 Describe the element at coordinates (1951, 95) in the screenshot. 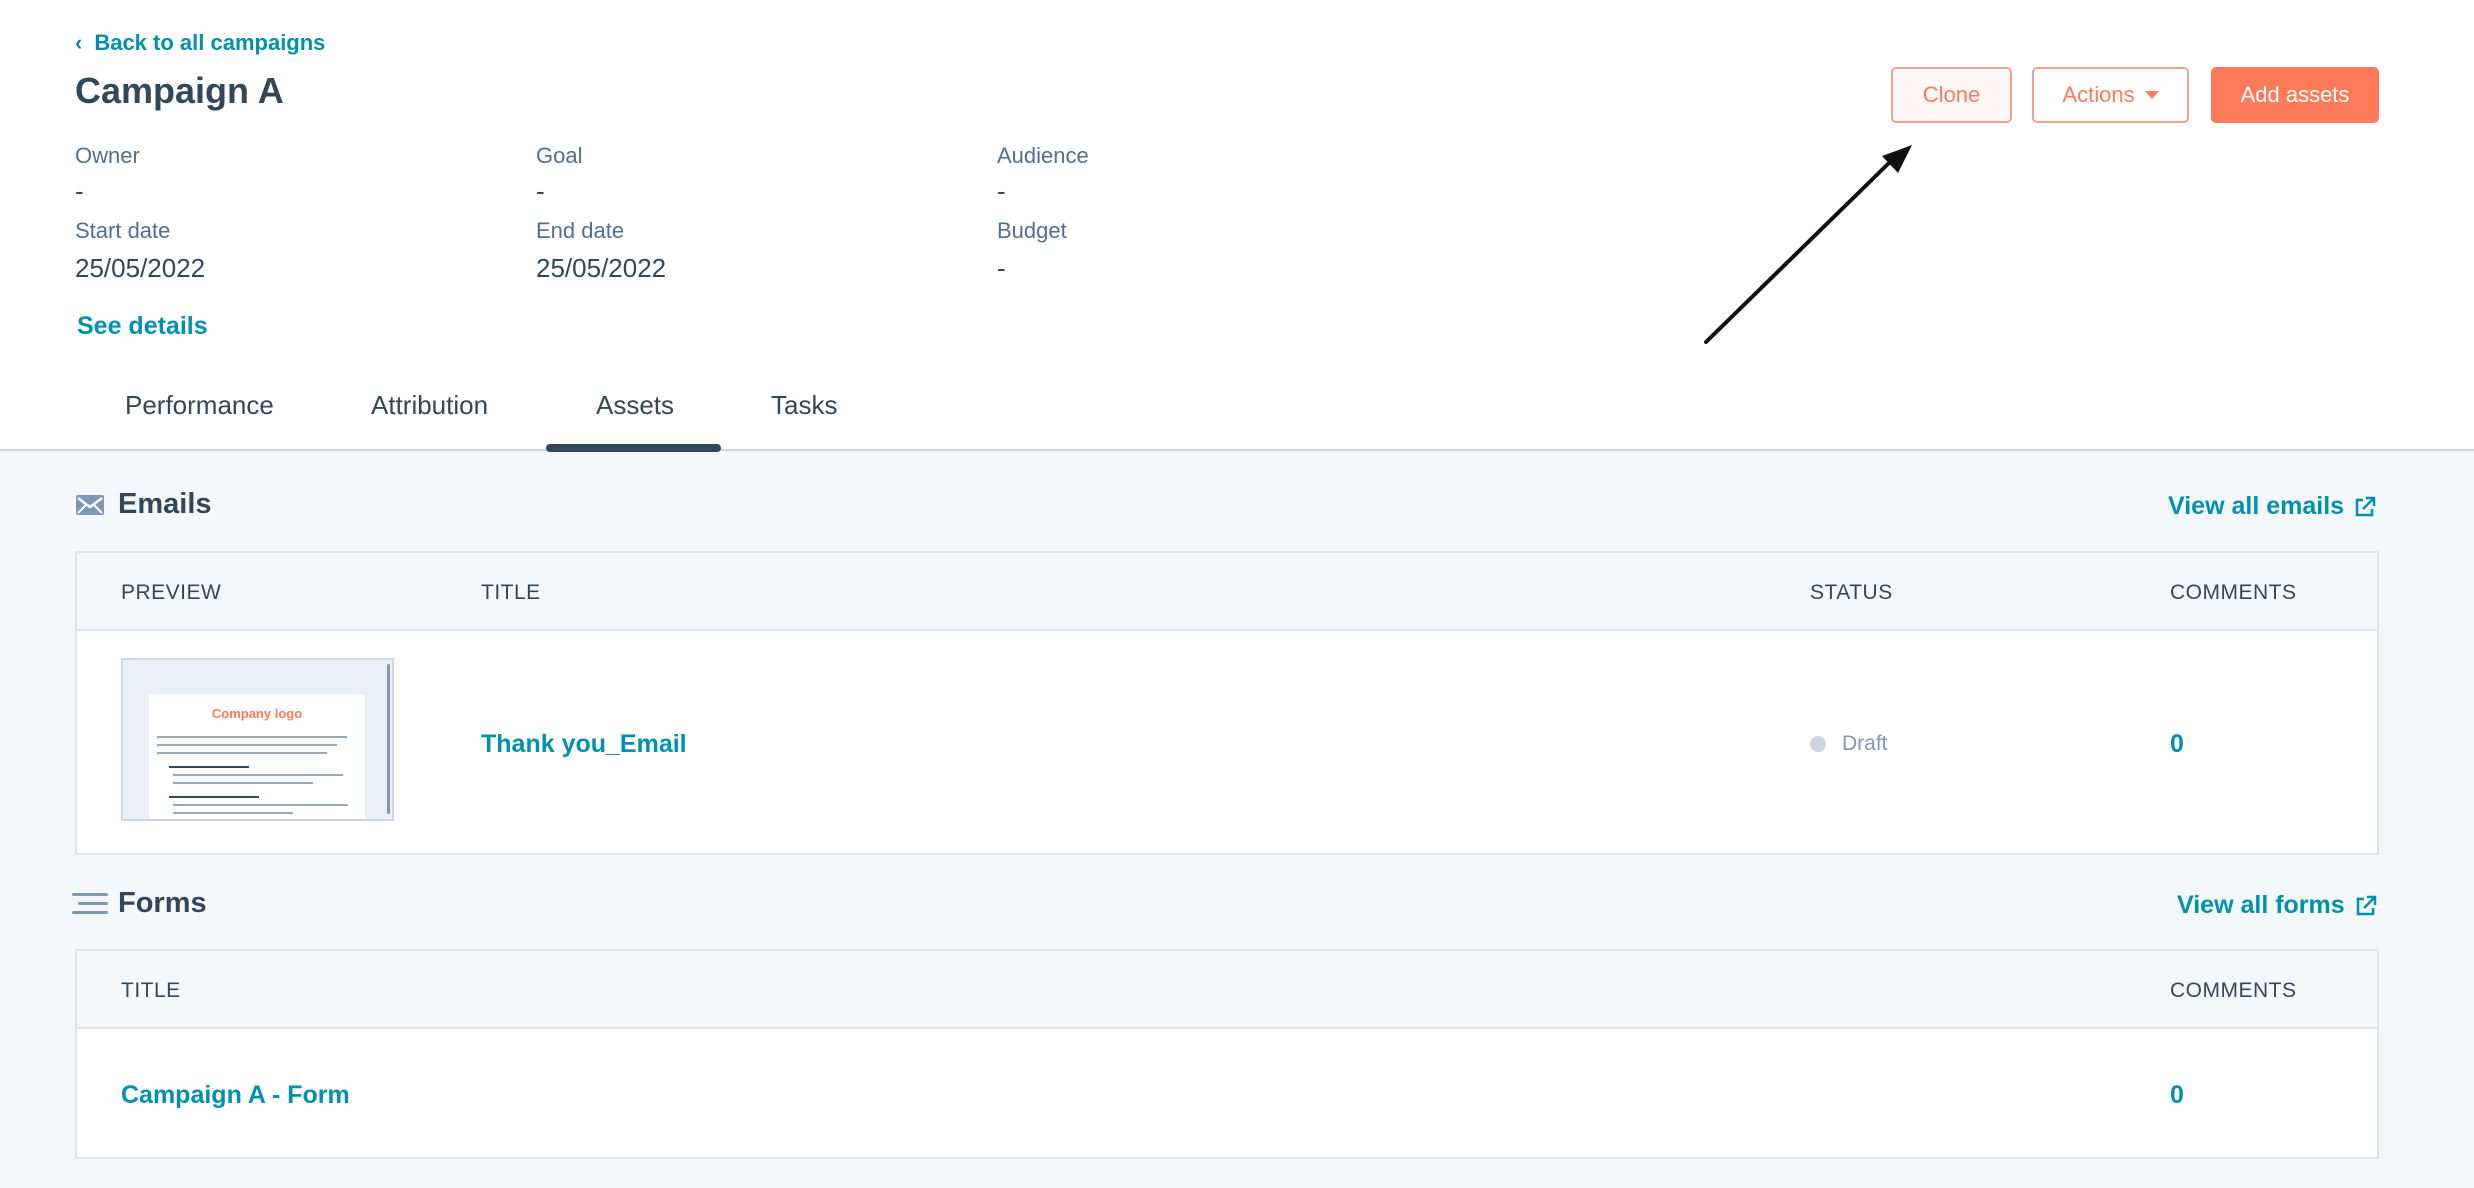

I see `clone-button: Clone` at that location.